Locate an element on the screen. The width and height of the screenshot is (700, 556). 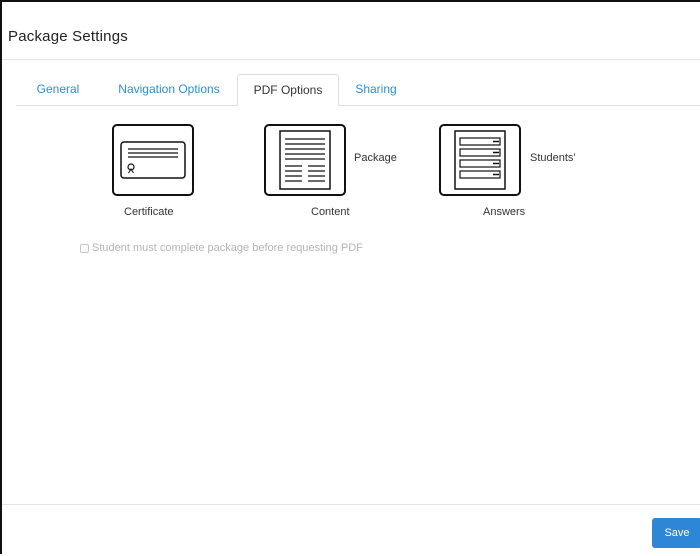
students-answers-icon is located at coordinates (480, 160).